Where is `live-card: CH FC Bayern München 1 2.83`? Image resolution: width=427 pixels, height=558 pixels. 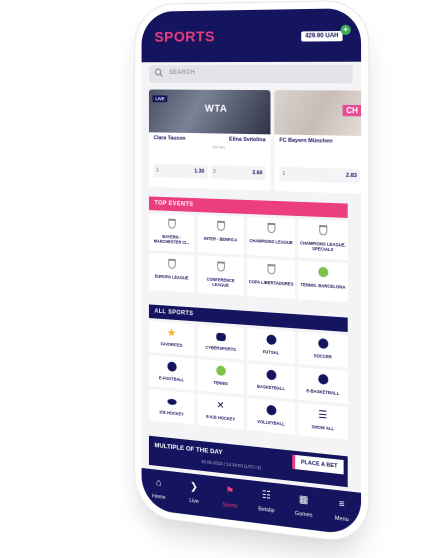
live-card: CH FC Bayern München 1 2.83 is located at coordinates (318, 142).